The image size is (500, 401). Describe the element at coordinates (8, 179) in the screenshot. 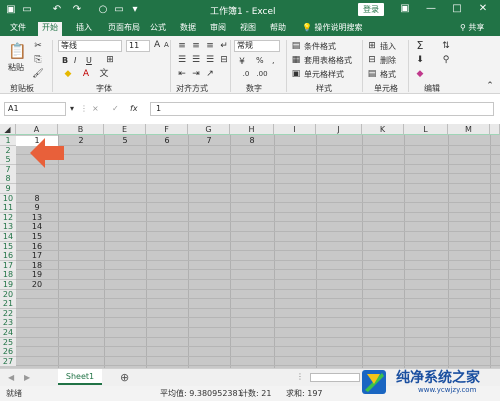

I see `row-header: 8` at that location.